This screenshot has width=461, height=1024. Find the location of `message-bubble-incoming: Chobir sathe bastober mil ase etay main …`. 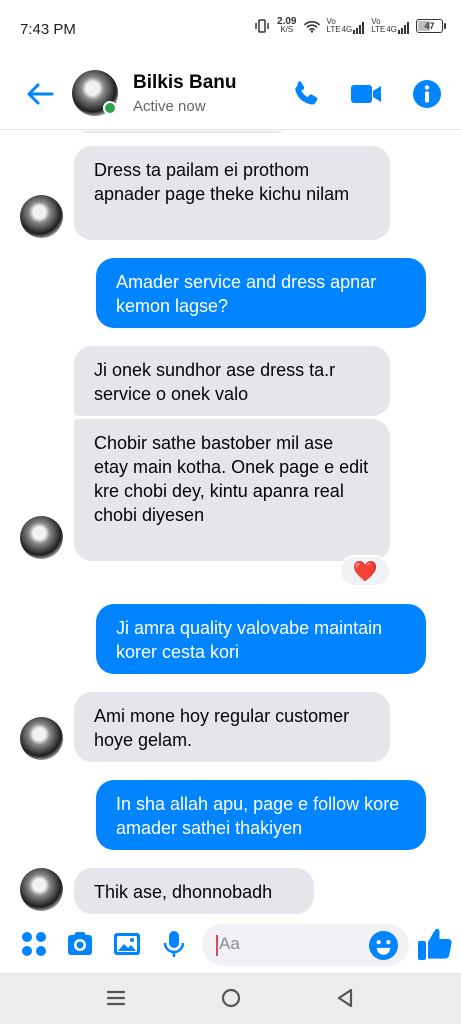

message-bubble-incoming: Chobir sathe bastober mil ase etay main … is located at coordinates (232, 490).